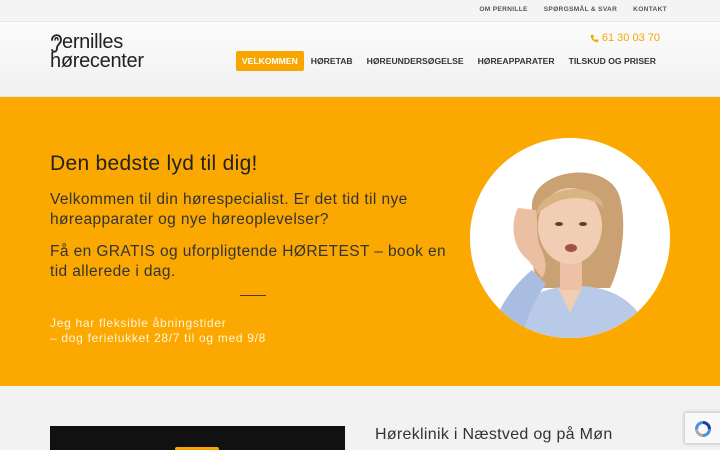 This screenshot has width=720, height=450. What do you see at coordinates (415, 61) in the screenshot?
I see `nav-item-hoereundersoegelse: HØREUNDERSØGELSE` at bounding box center [415, 61].